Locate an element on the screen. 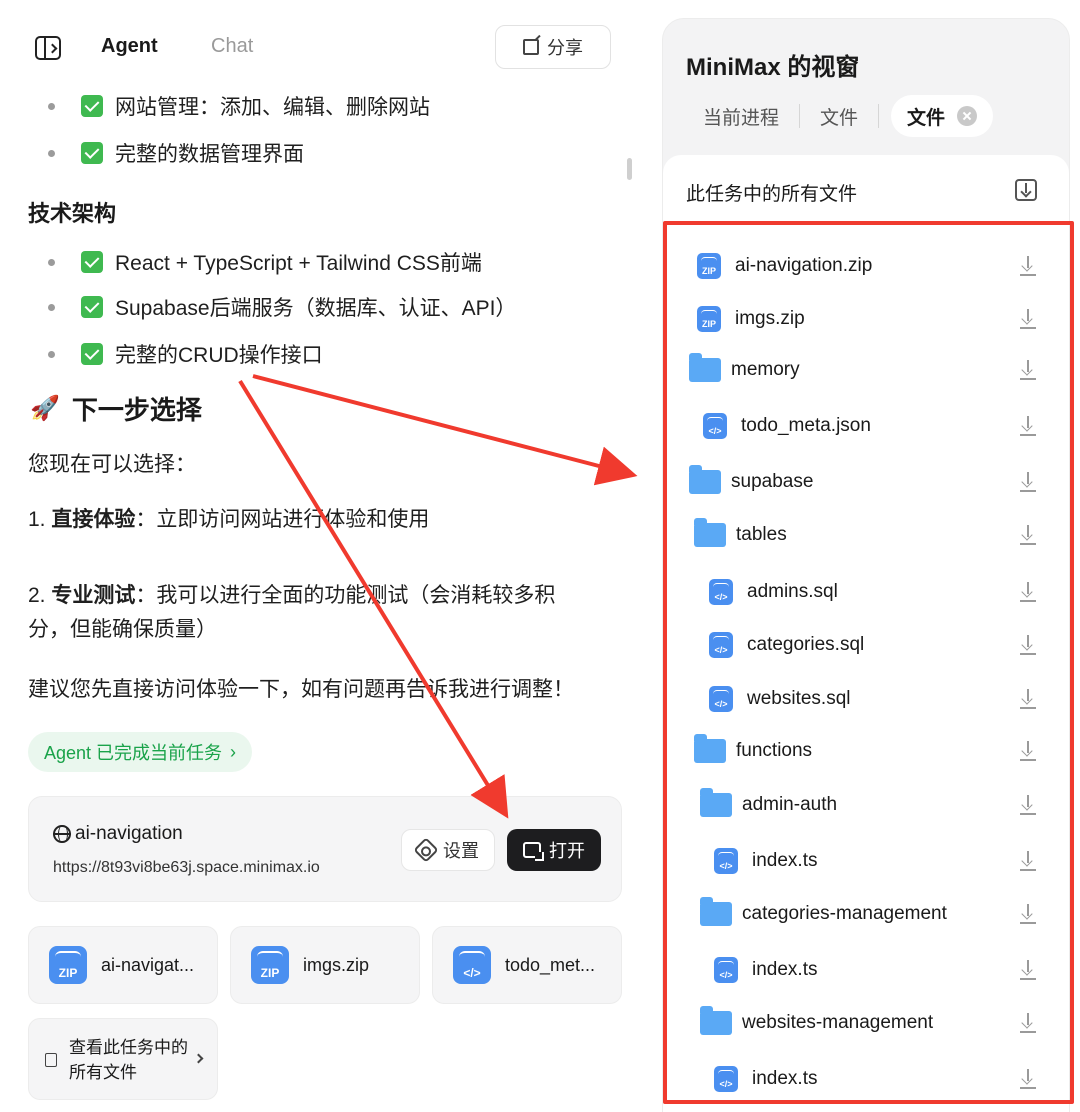 This screenshot has height=1112, width=1080. file-chip: ZIP imgs.zip is located at coordinates (325, 965).